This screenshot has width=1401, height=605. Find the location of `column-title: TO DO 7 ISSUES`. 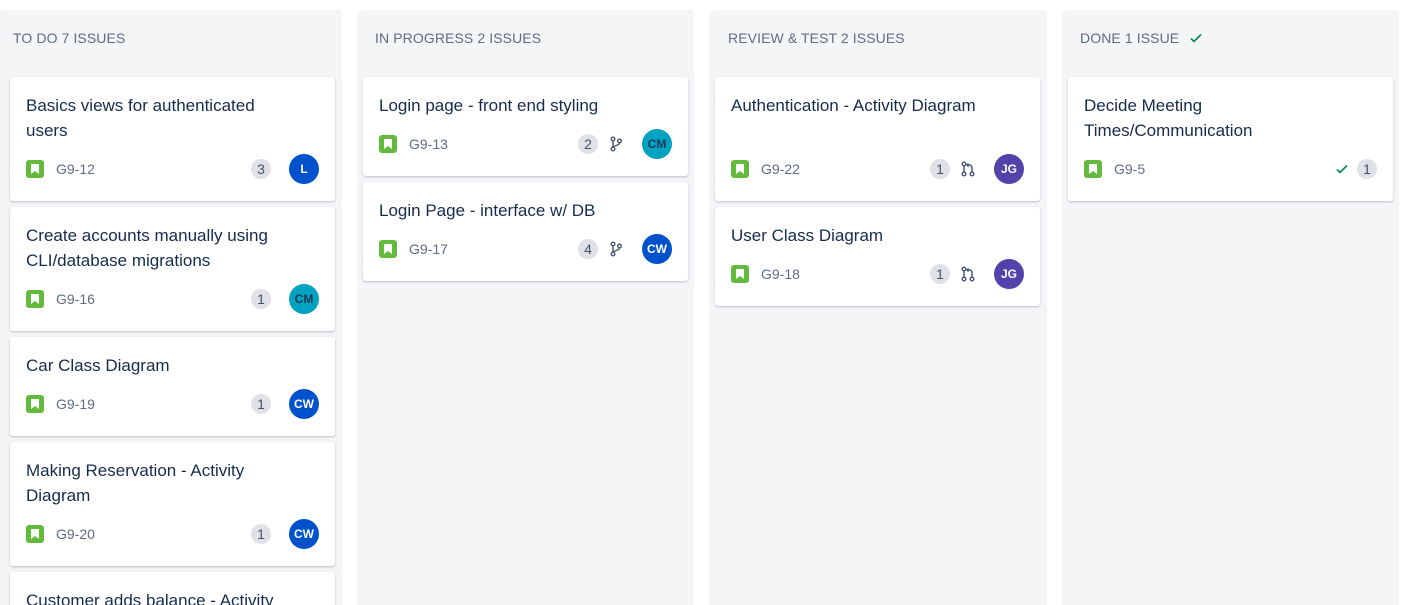

column-title: TO DO 7 ISSUES is located at coordinates (69, 38).